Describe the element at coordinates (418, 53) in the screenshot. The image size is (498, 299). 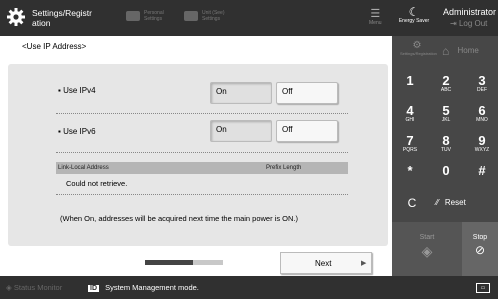
I see `settings-registration-button: ⚙ Settings/Registration` at that location.